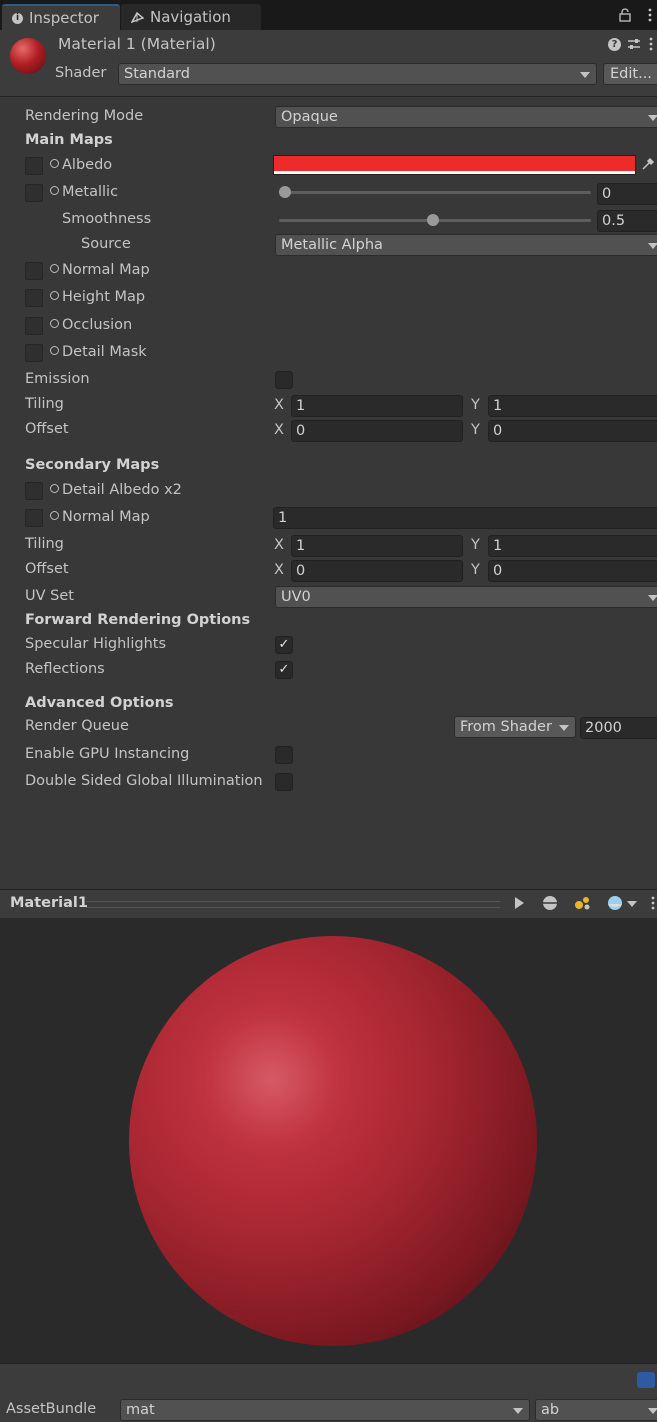 Image resolution: width=657 pixels, height=1422 pixels. What do you see at coordinates (65, 669) in the screenshot?
I see `reflections-label: Reflections` at bounding box center [65, 669].